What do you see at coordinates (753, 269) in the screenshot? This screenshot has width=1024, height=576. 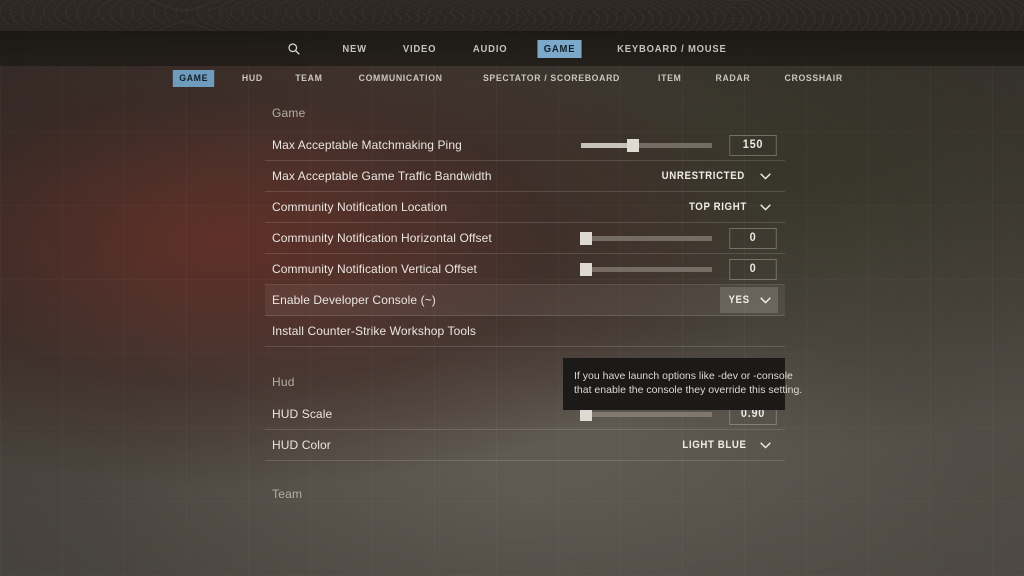 I see `notification-vertical-offset-value: 0` at bounding box center [753, 269].